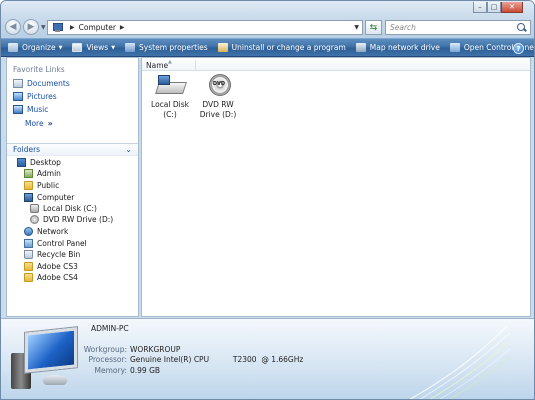 Image resolution: width=535 pixels, height=400 pixels. I want to click on uninstall-program-button: Uninstall or change a program, so click(281, 47).